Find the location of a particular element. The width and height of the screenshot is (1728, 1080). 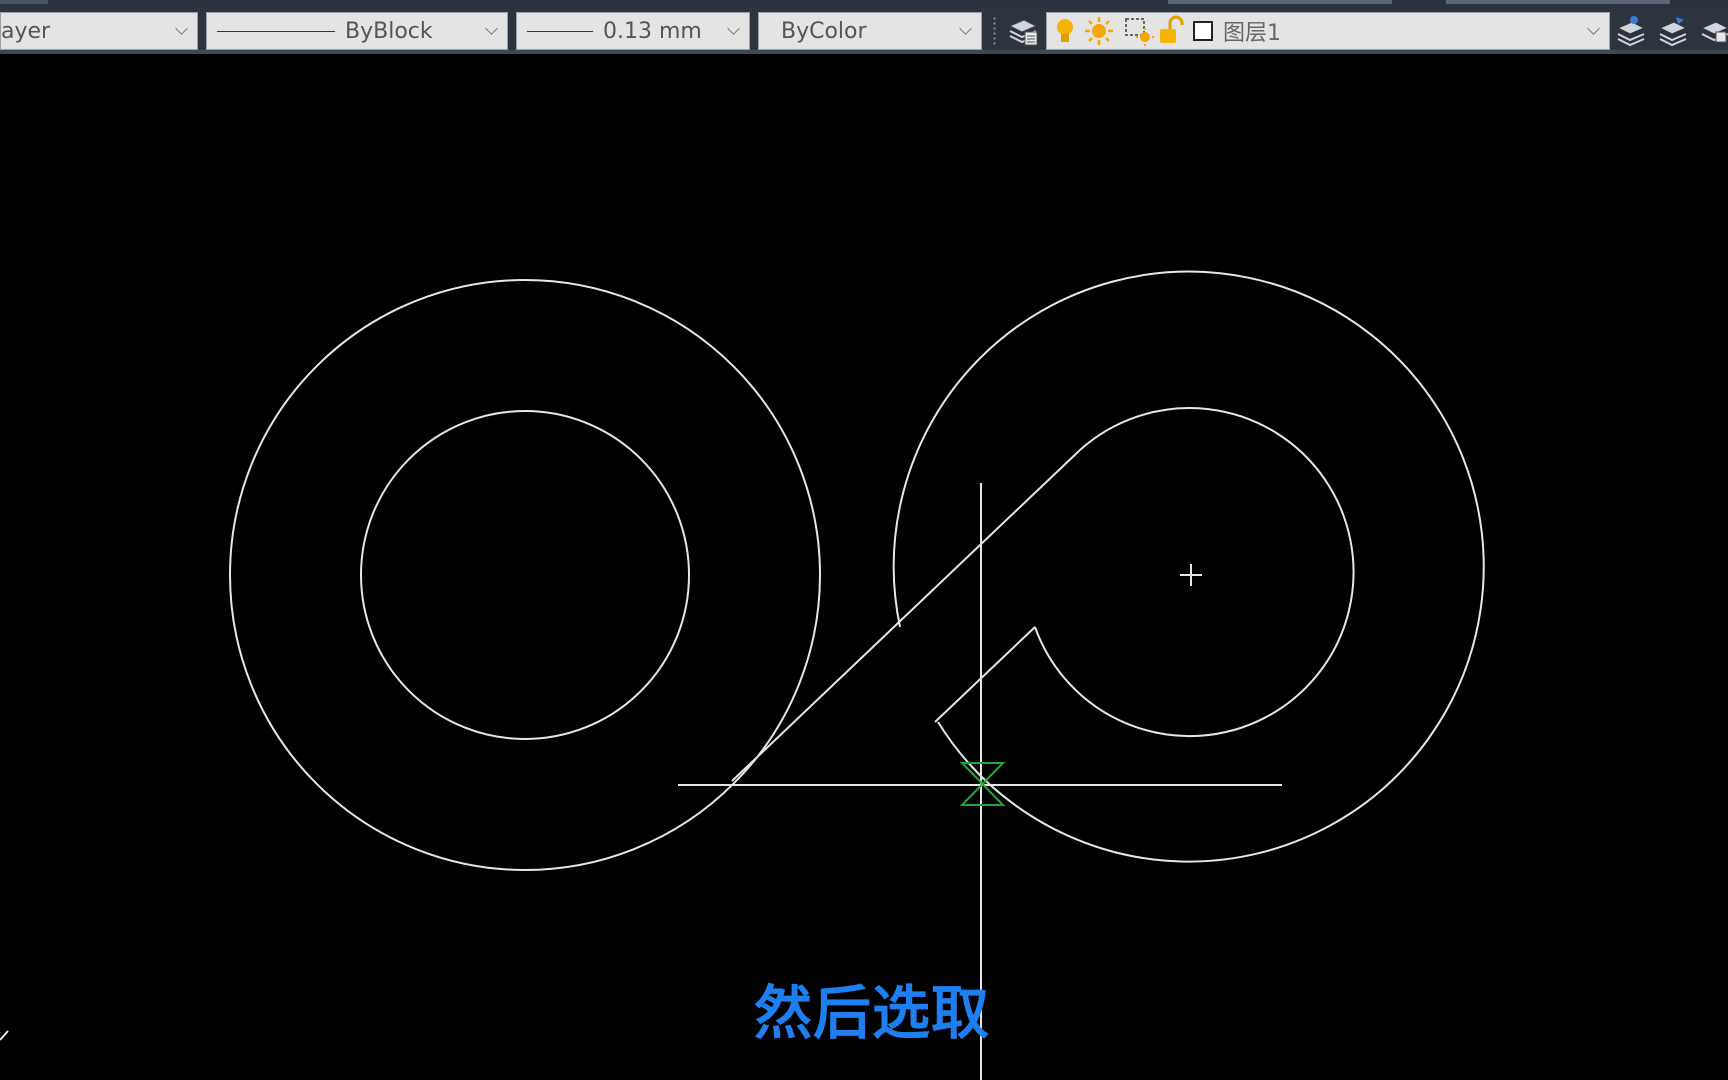

layer-previous-icon is located at coordinates (1673, 31).